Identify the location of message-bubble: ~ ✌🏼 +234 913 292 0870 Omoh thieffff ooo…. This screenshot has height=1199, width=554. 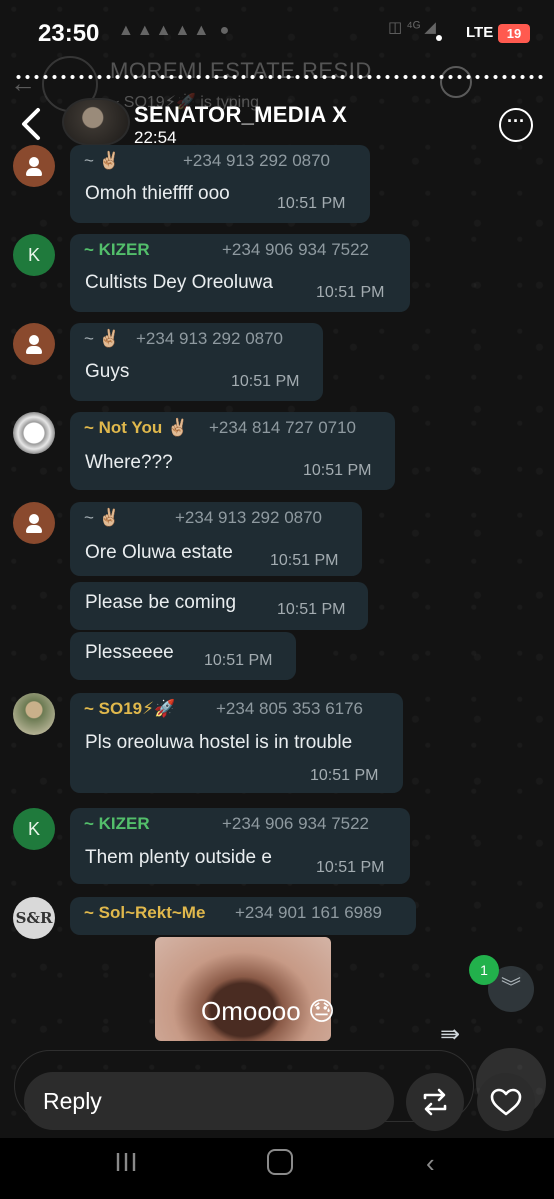
(220, 184).